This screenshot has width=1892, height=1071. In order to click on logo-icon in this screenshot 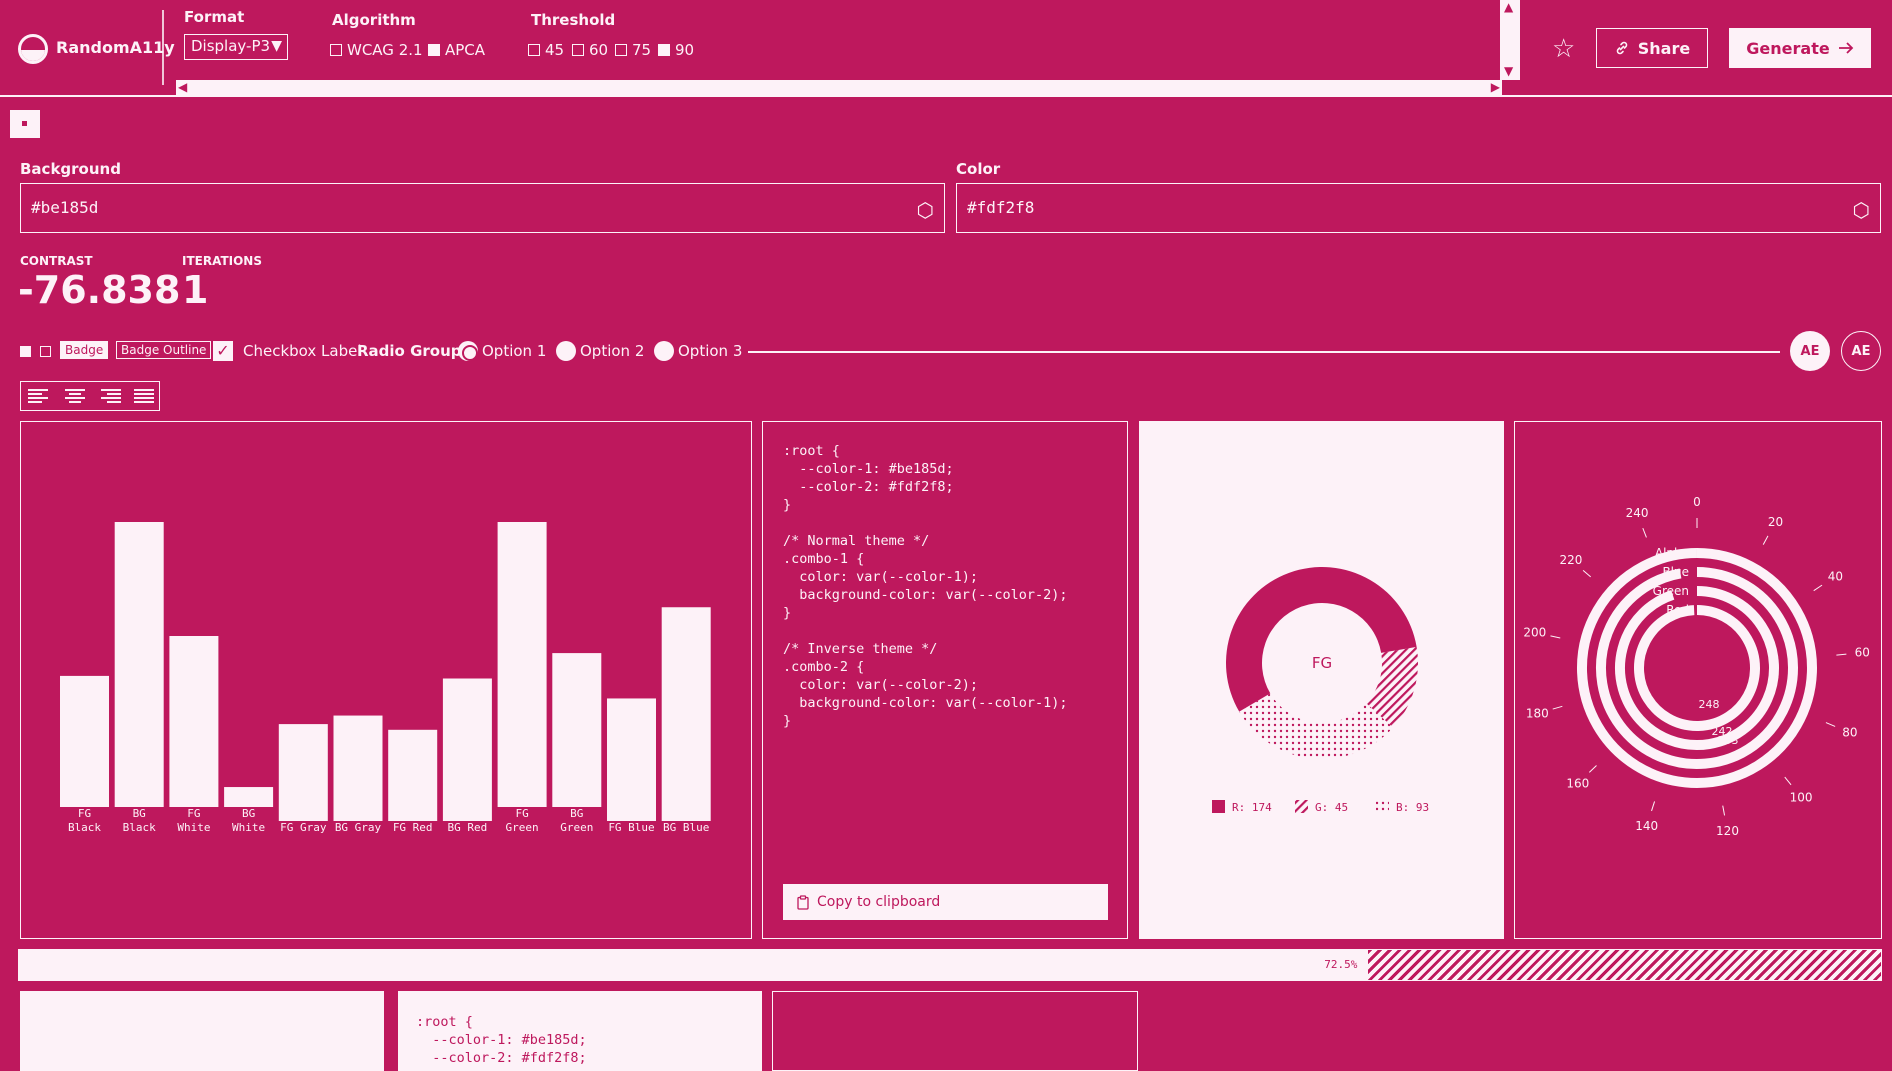, I will do `click(33, 49)`.